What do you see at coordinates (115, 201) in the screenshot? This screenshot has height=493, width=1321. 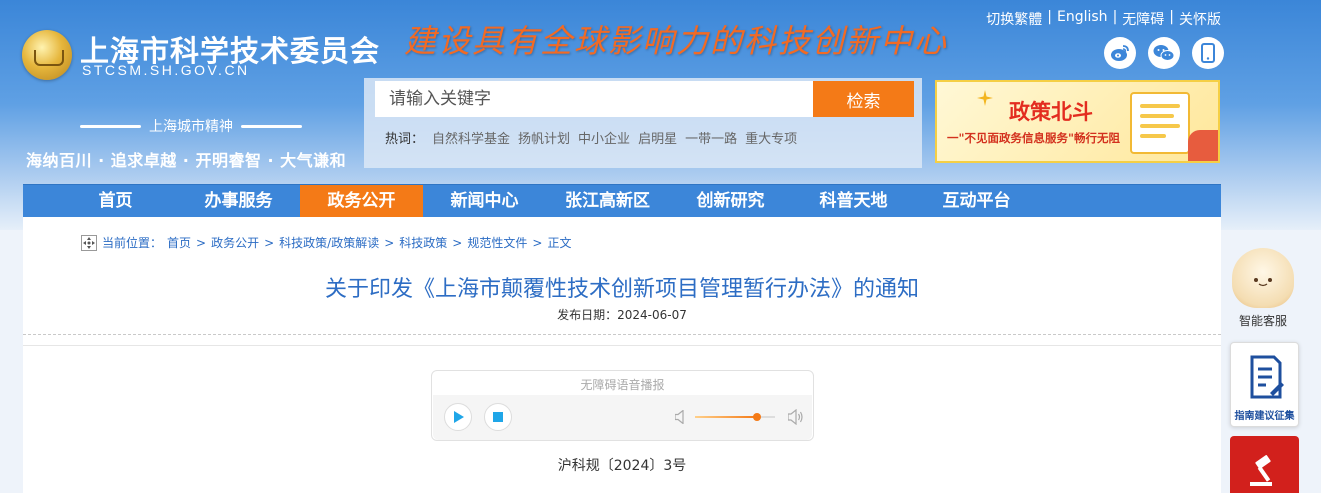 I see `nav-item-home: 首页` at bounding box center [115, 201].